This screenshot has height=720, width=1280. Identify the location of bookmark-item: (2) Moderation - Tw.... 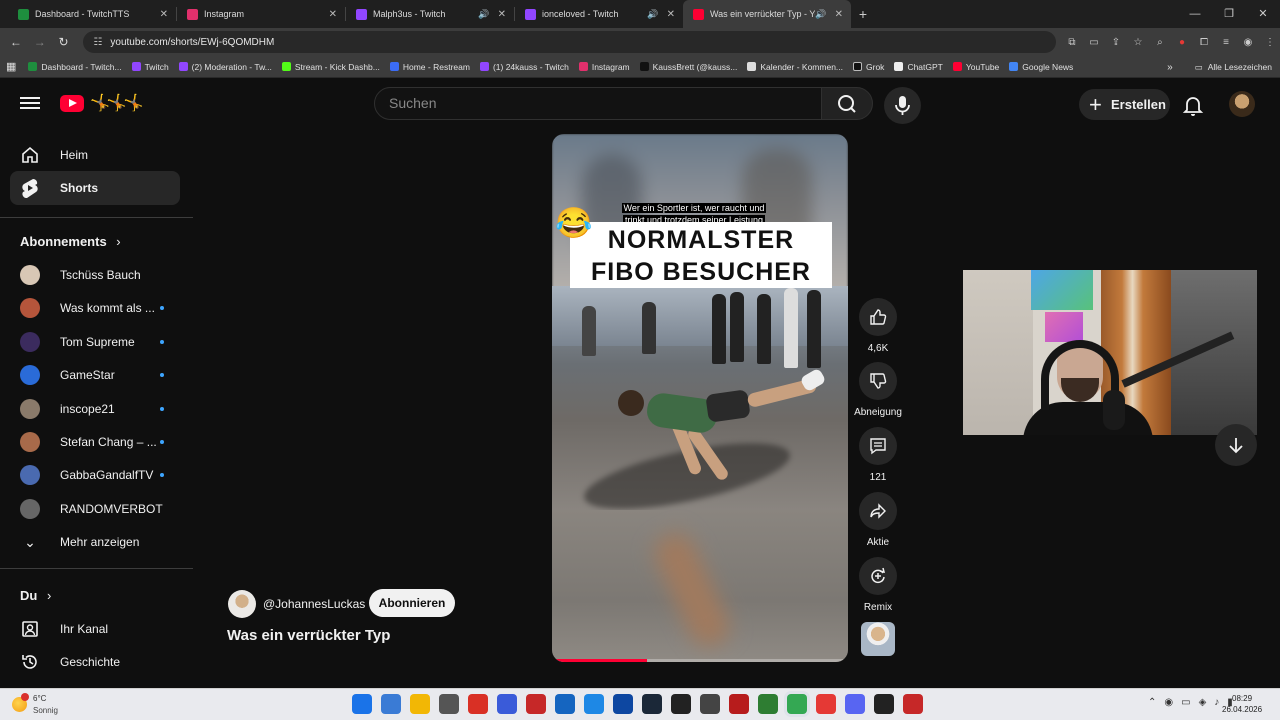
(225, 67).